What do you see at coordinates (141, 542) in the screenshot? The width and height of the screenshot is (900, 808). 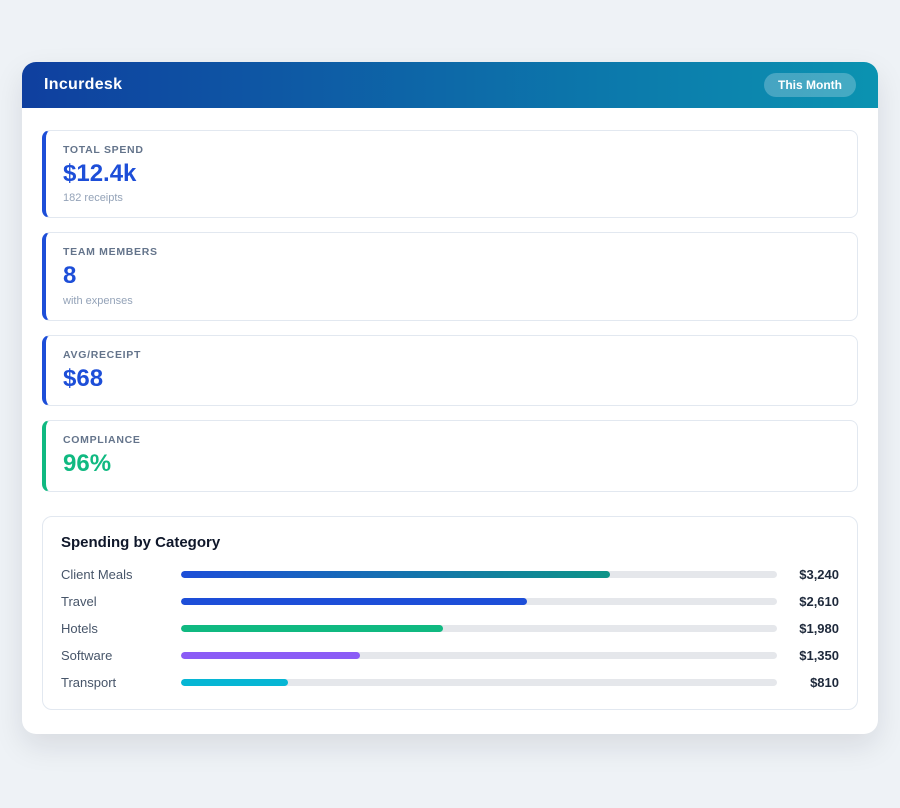 I see `panel-title: Spending by Category` at bounding box center [141, 542].